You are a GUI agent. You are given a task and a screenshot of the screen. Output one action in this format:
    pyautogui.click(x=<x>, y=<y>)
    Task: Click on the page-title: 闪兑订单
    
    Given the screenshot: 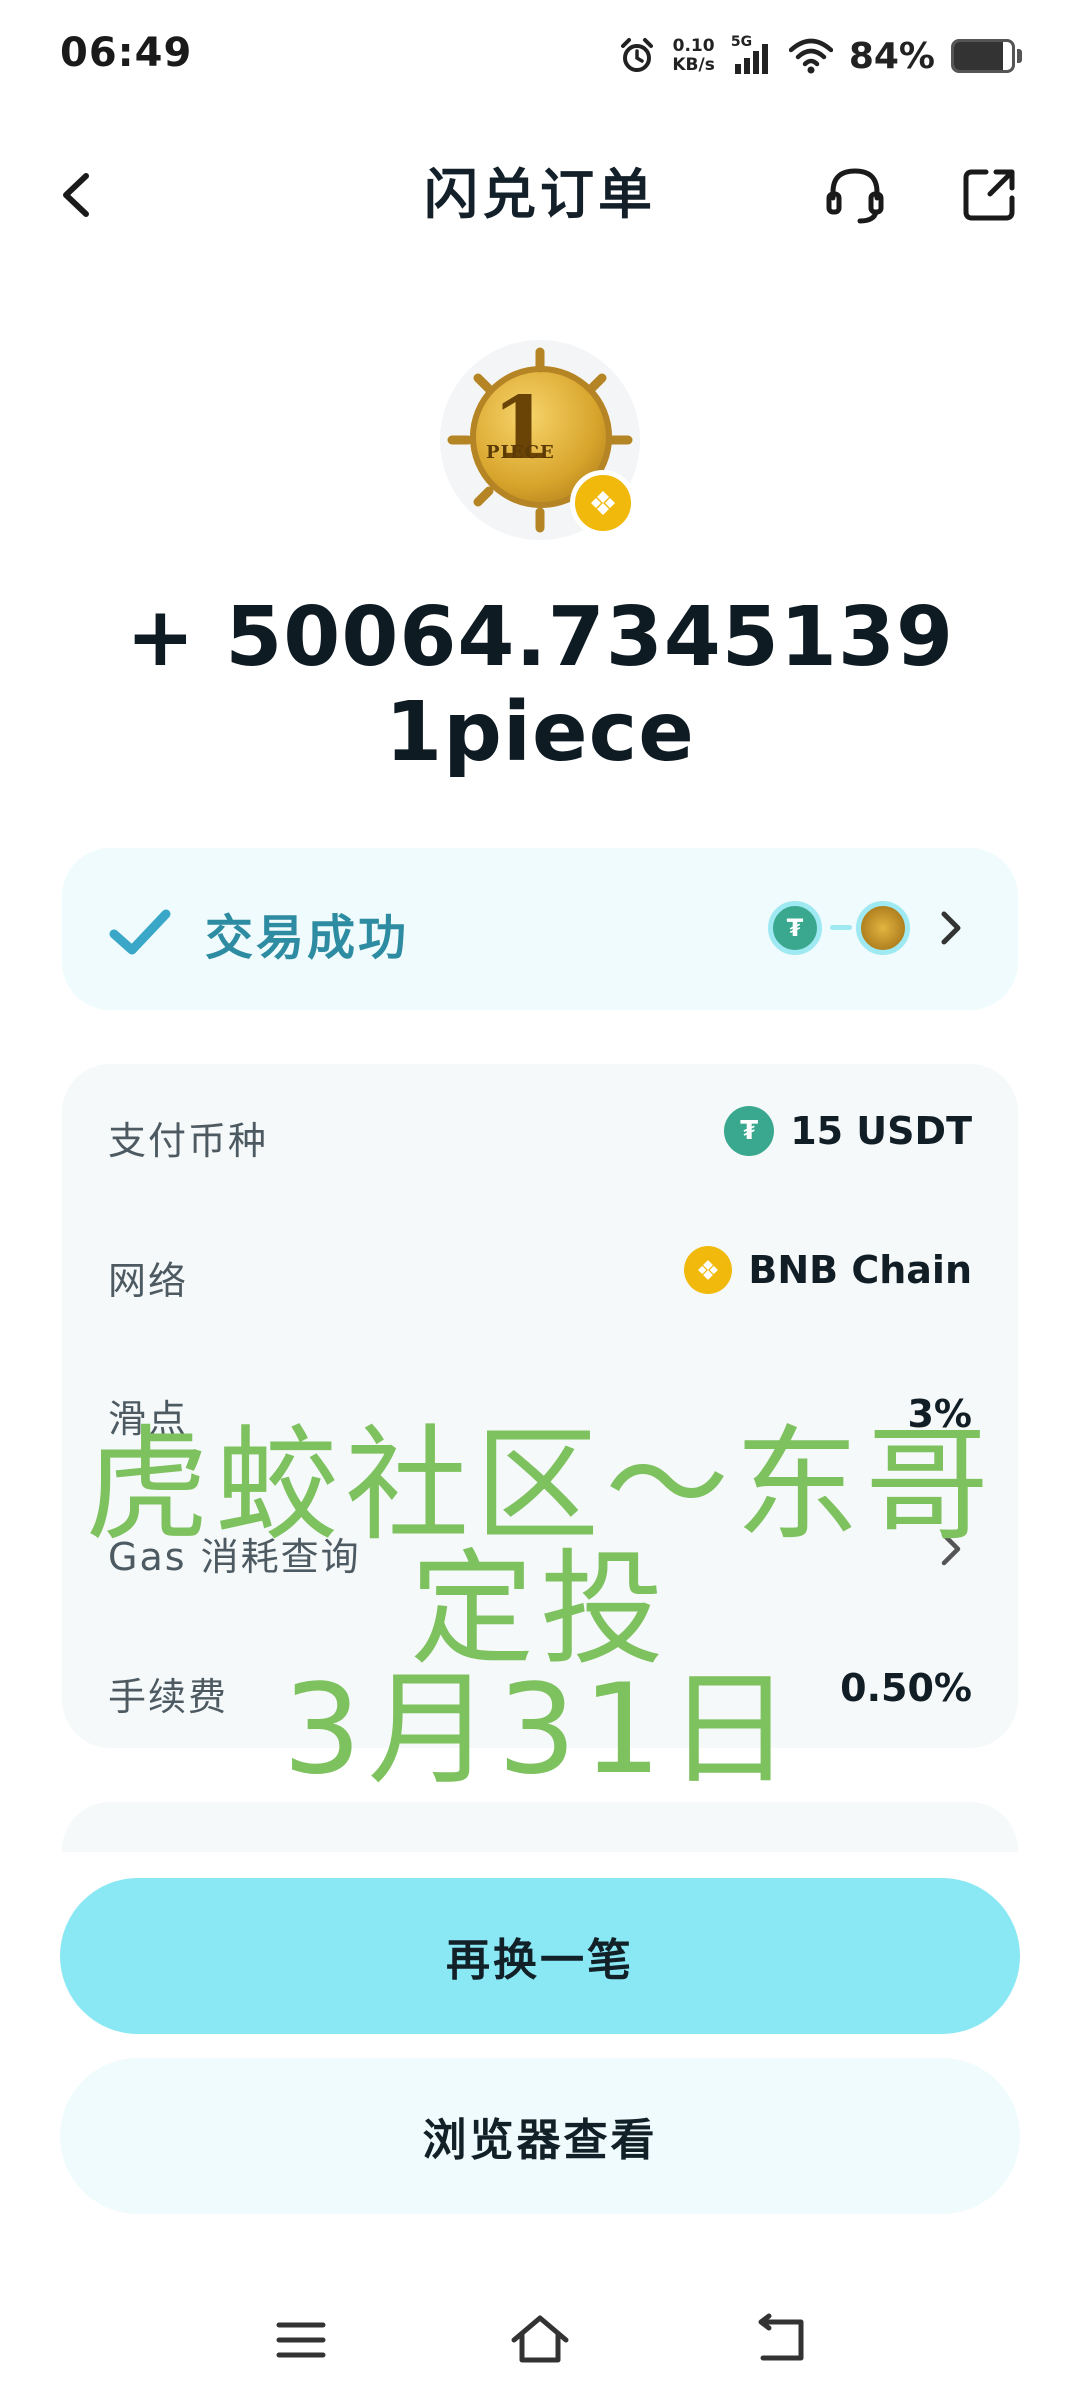 What is the action you would take?
    pyautogui.click(x=540, y=194)
    